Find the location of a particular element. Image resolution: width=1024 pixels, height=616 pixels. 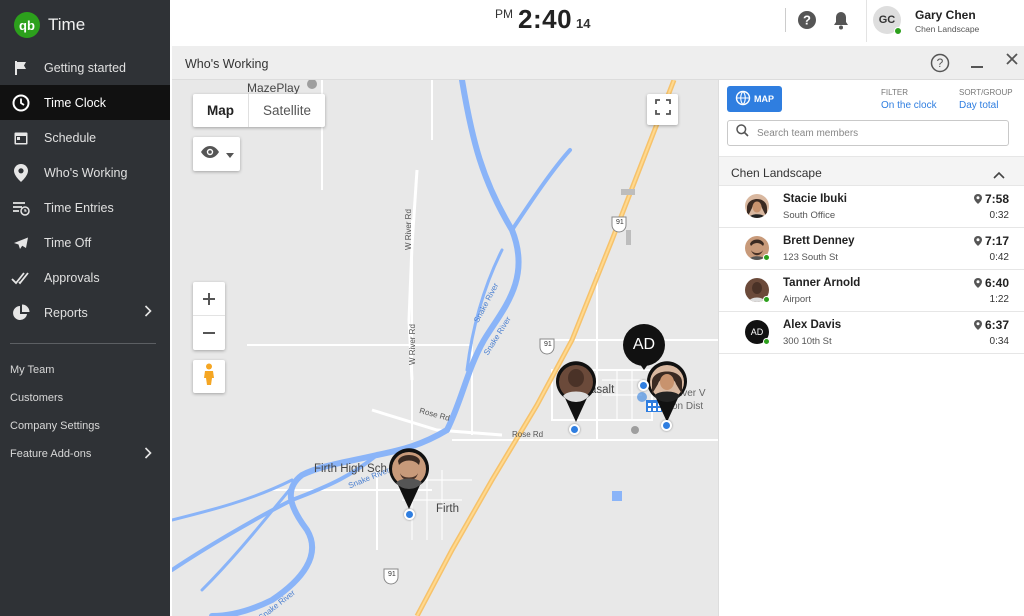

double-check-icon is located at coordinates (21, 278).